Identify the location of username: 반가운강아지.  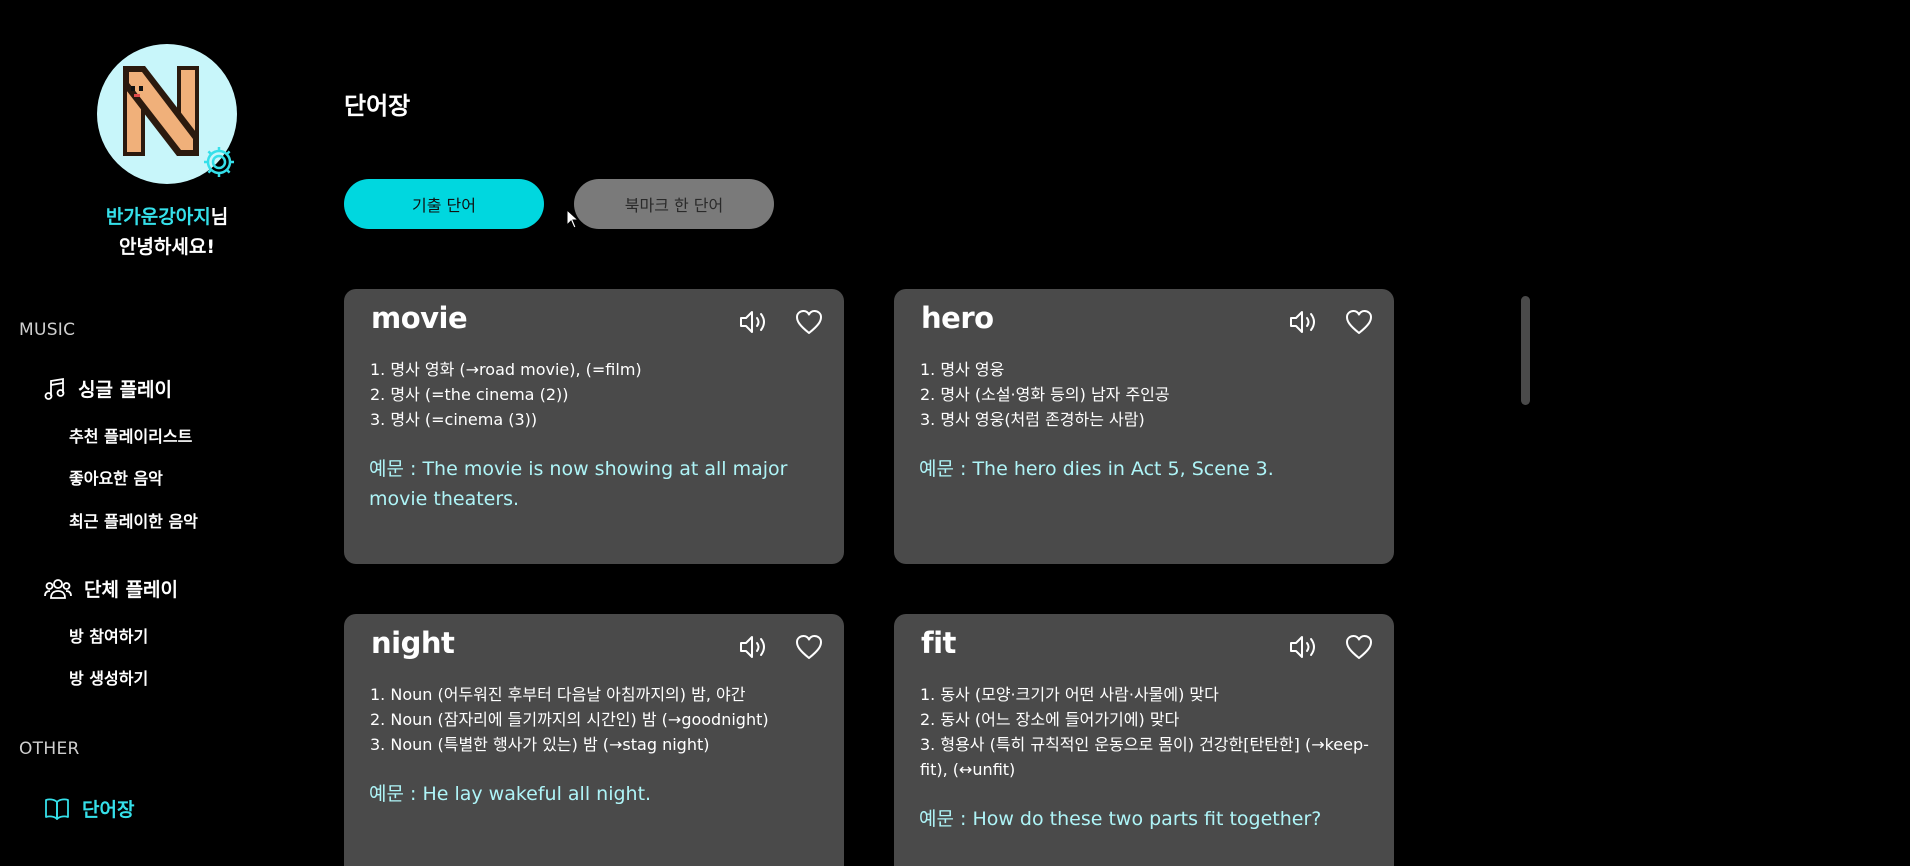
(158, 217).